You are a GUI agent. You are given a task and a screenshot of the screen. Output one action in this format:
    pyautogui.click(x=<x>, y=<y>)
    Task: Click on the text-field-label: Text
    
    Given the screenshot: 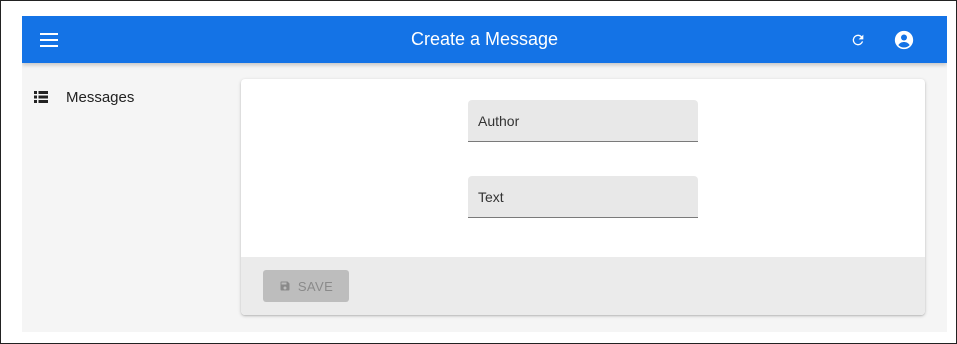 What is the action you would take?
    pyautogui.click(x=491, y=197)
    